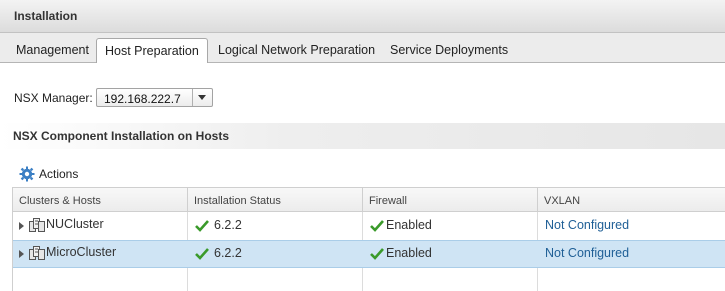 The width and height of the screenshot is (725, 291). Describe the element at coordinates (52, 52) in the screenshot. I see `tab-management: Management` at that location.